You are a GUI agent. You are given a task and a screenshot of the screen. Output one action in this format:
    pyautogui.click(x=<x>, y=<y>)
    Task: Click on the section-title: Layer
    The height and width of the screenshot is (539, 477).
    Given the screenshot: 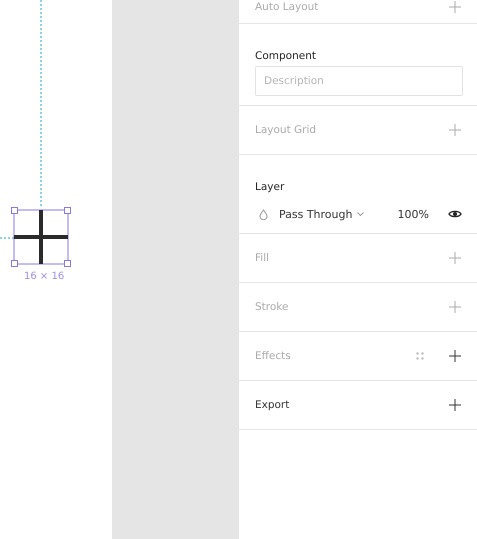 What is the action you would take?
    pyautogui.click(x=270, y=187)
    